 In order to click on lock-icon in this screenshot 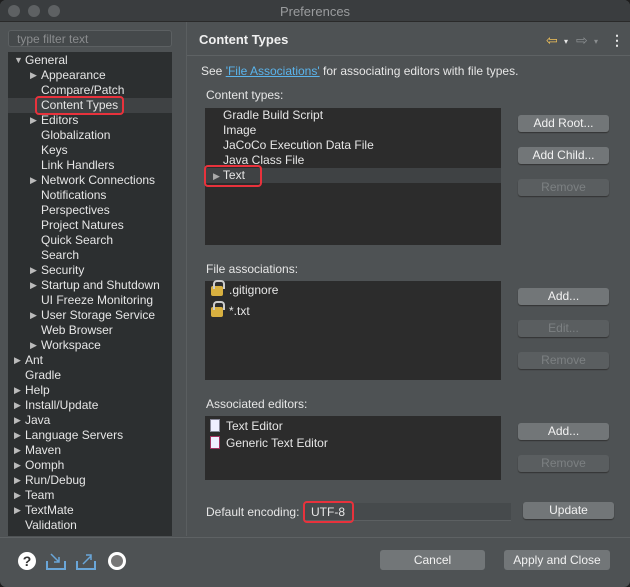, I will do `click(218, 288)`.